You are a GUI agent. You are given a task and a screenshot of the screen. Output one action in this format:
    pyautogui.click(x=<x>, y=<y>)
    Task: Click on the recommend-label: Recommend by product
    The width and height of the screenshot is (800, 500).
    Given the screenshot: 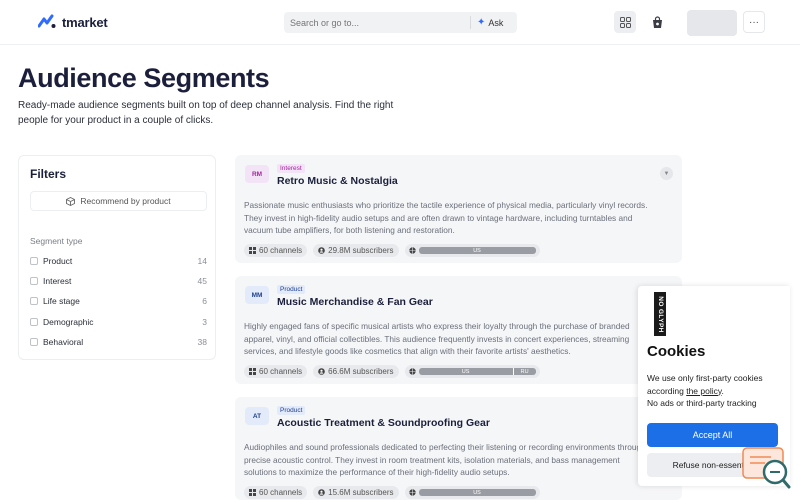 What is the action you would take?
    pyautogui.click(x=125, y=201)
    